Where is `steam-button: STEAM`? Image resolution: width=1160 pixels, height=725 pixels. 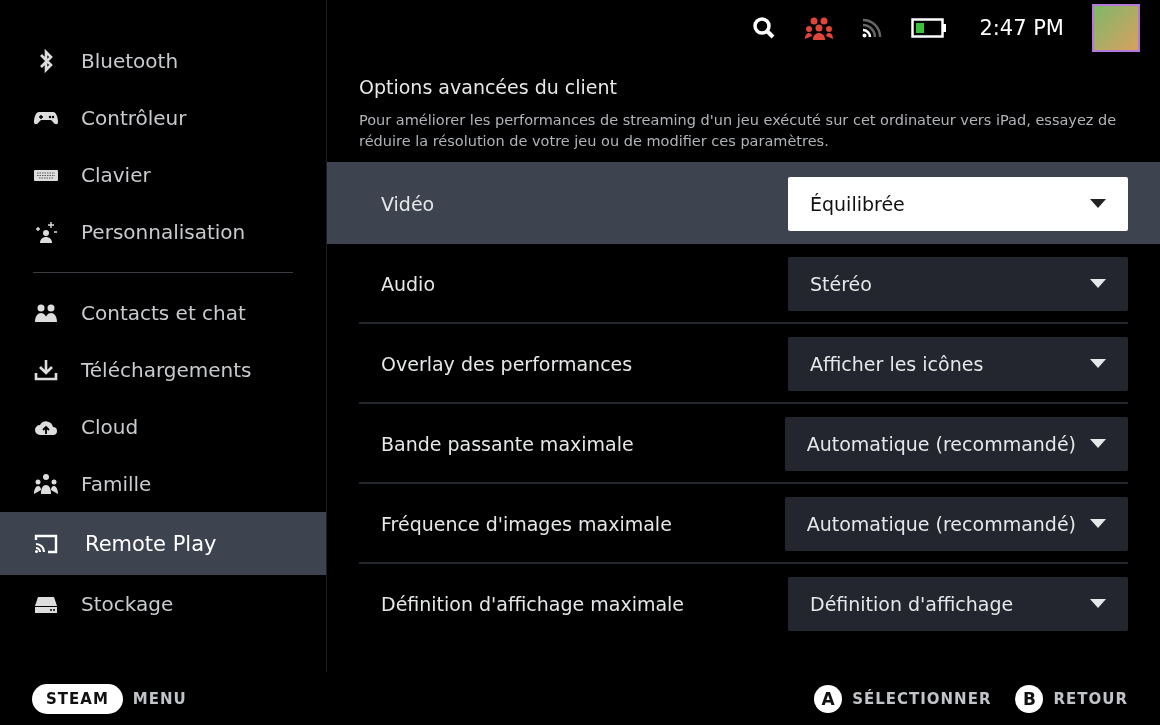
steam-button: STEAM is located at coordinates (77, 698).